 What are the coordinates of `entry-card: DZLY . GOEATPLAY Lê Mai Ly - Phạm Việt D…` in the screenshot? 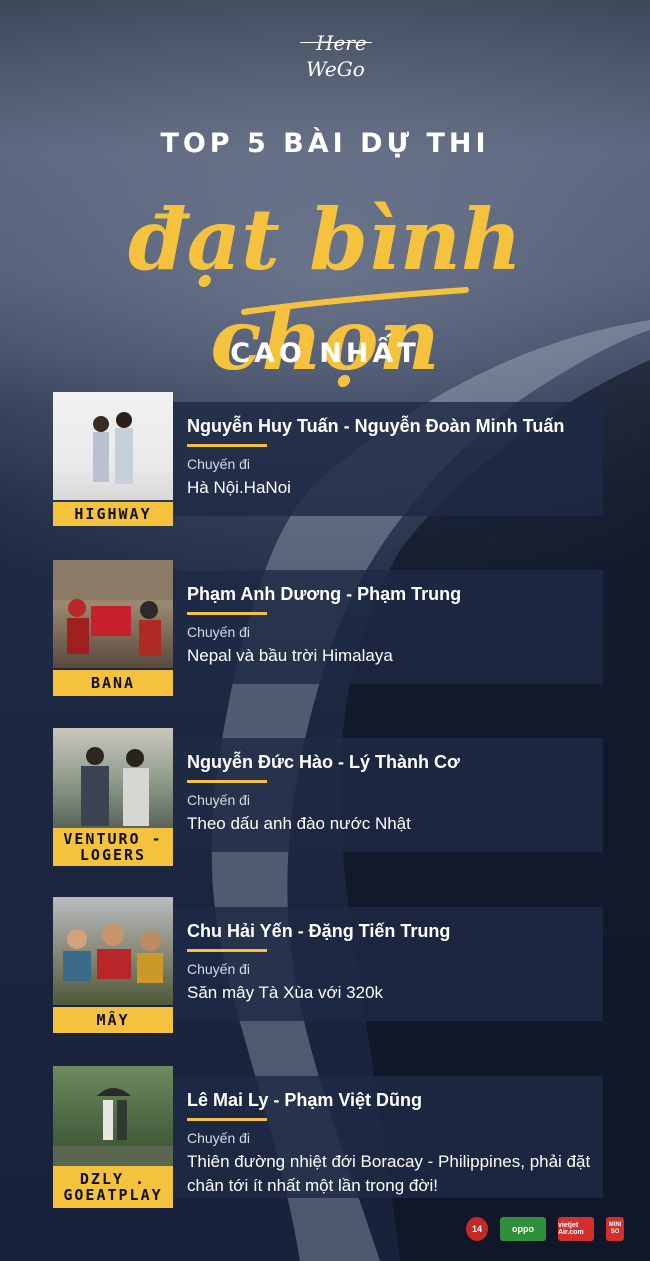 It's located at (328, 1137).